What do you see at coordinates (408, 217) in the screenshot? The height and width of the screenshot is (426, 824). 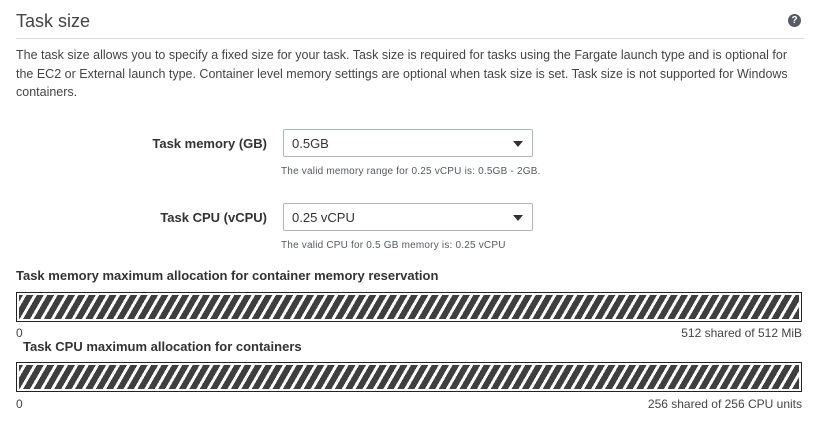 I see `task-cpu-select: 0.25 vCPU` at bounding box center [408, 217].